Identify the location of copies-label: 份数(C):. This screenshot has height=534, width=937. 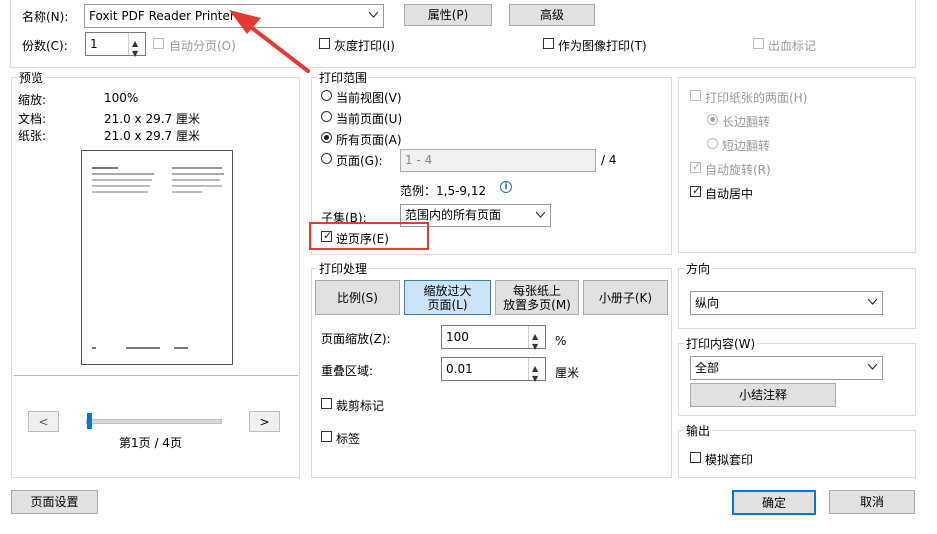
(45, 46).